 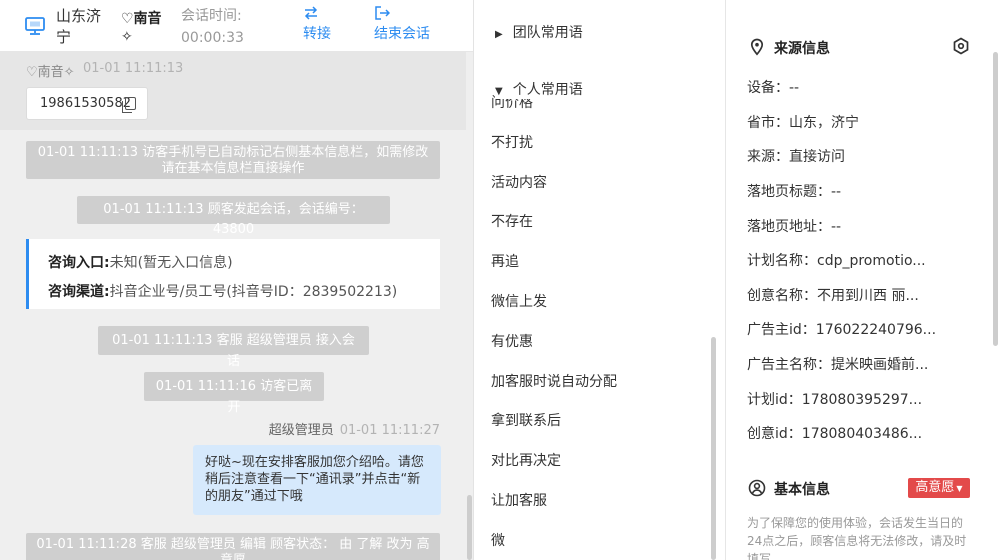 I want to click on phrase-item: 活动内容, so click(x=519, y=182).